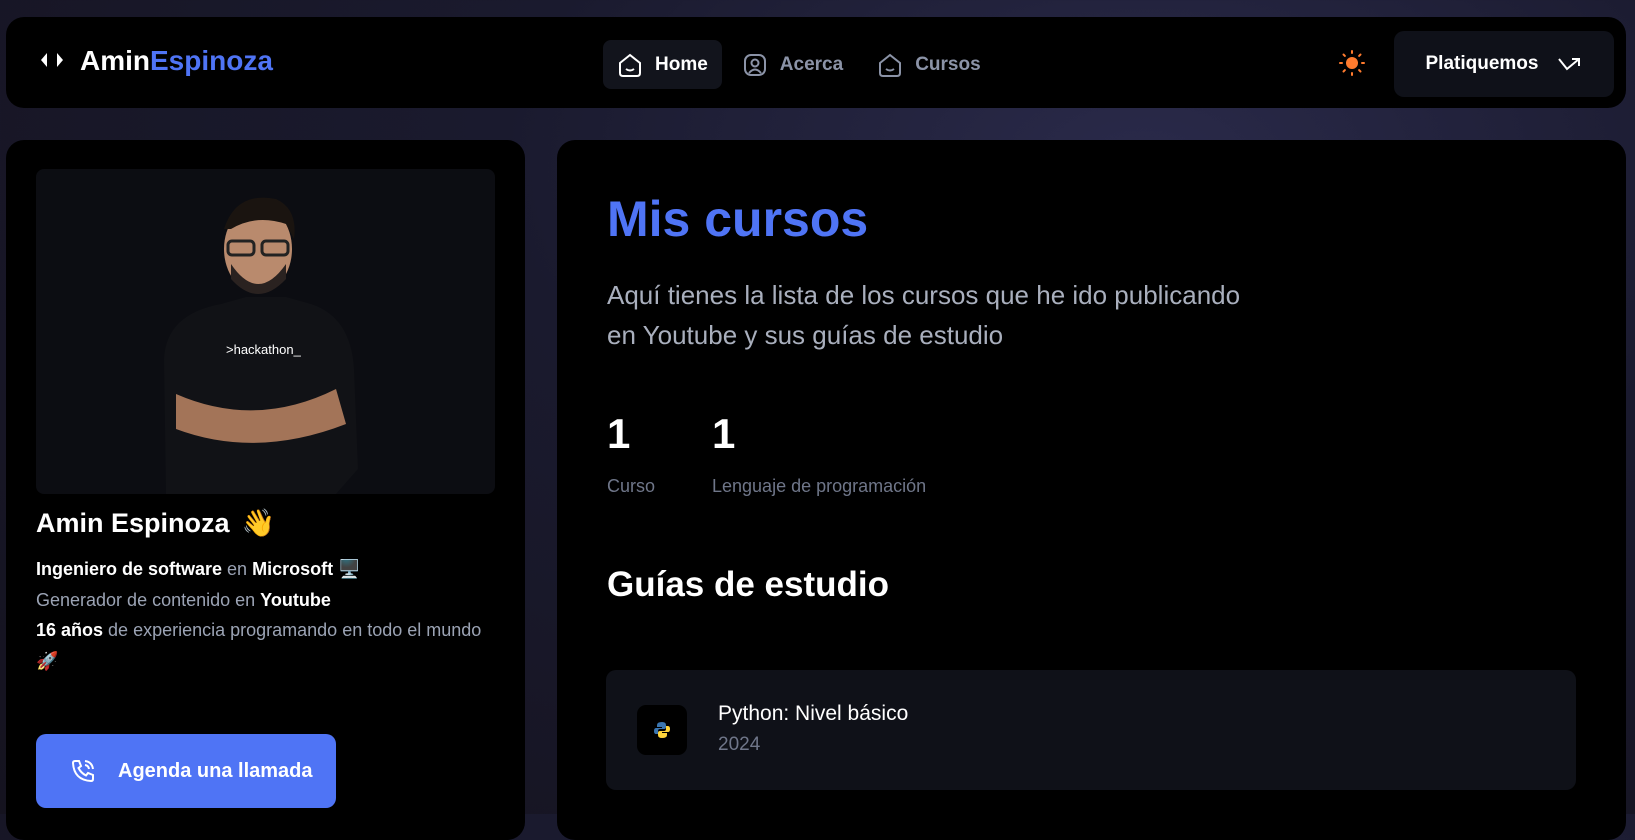 The image size is (1635, 840). What do you see at coordinates (819, 453) in the screenshot?
I see `stat-languages: 1 Lenguaje de programación` at bounding box center [819, 453].